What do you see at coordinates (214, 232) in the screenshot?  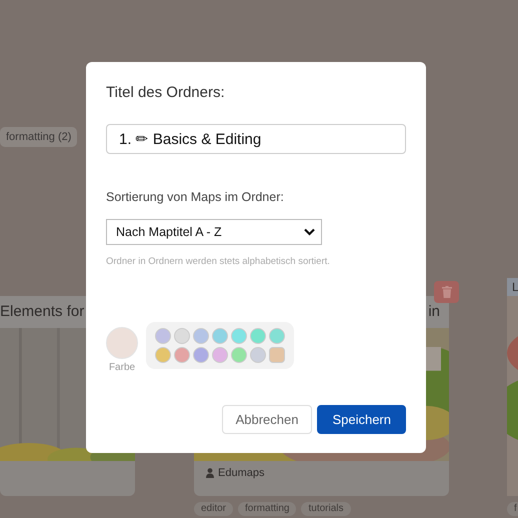 I see `sort-select: Nach Maptitel A - Z` at bounding box center [214, 232].